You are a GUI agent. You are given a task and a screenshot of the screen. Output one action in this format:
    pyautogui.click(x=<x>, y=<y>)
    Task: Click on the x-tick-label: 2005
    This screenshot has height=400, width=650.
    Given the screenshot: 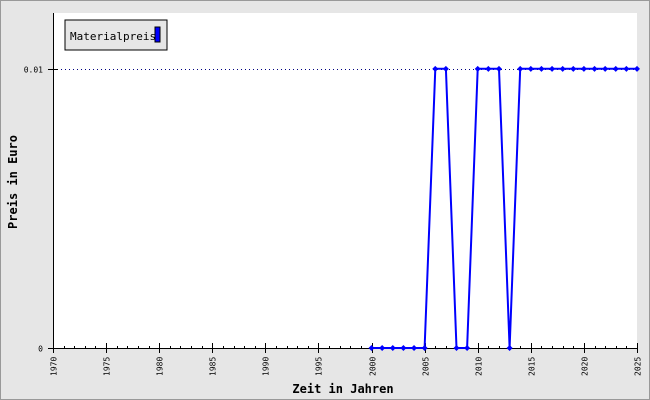 What is the action you would take?
    pyautogui.click(x=426, y=366)
    